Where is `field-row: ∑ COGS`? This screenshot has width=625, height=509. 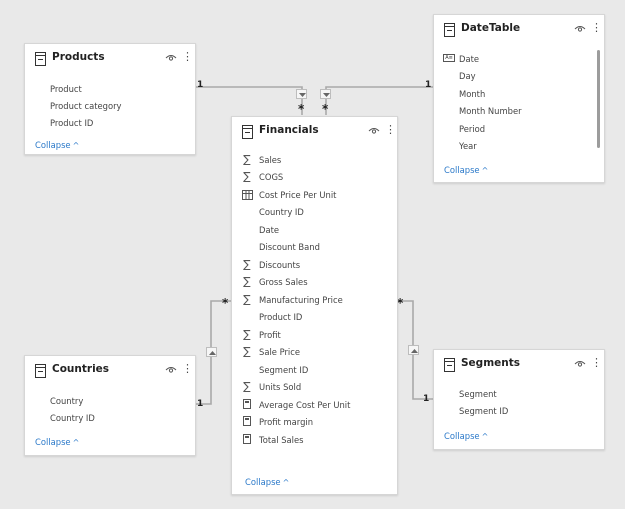 field-row: ∑ COGS is located at coordinates (314, 177).